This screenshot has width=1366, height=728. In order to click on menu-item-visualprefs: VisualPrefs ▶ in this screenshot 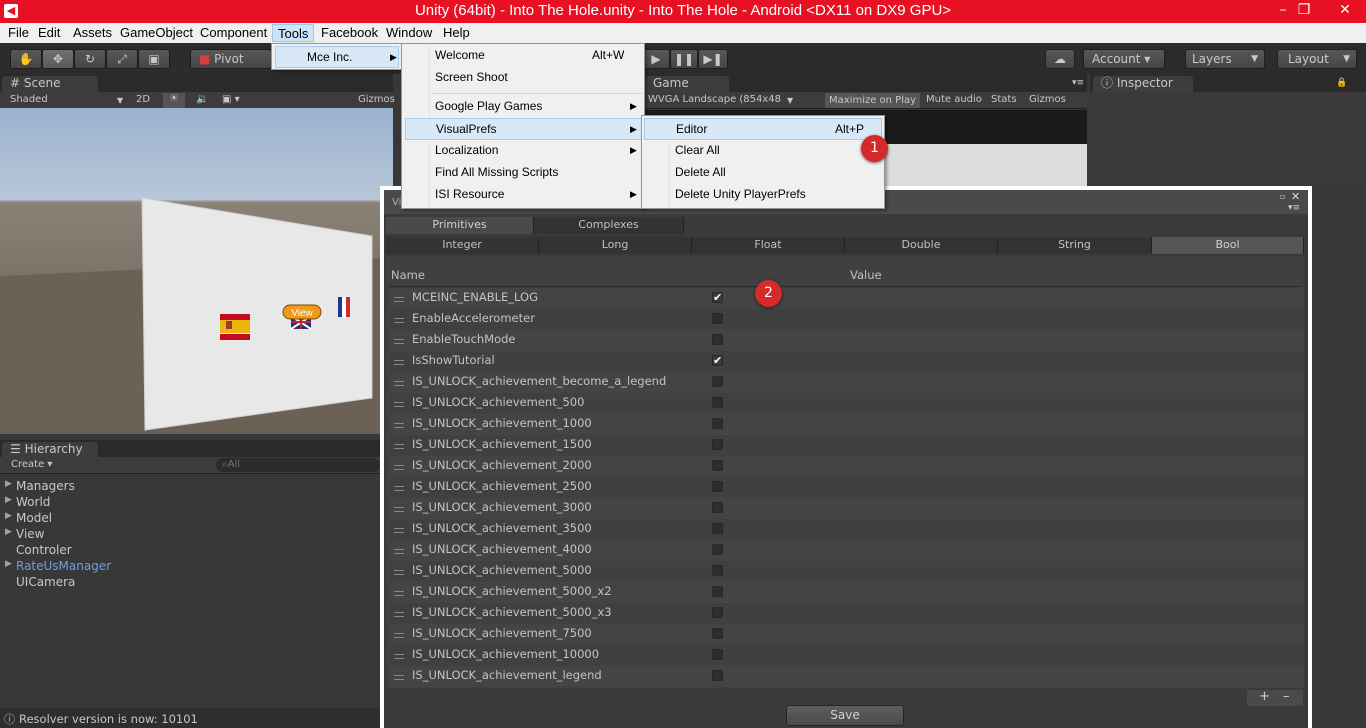, I will do `click(524, 129)`.